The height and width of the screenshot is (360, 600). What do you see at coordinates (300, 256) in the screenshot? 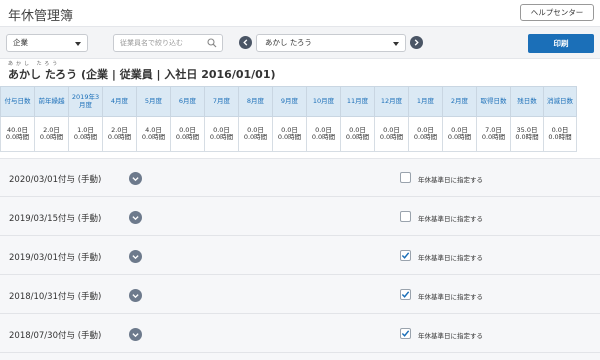
I see `grant-row: 2019/03/01付与 (手動) 年休基準日に指定する` at bounding box center [300, 256].